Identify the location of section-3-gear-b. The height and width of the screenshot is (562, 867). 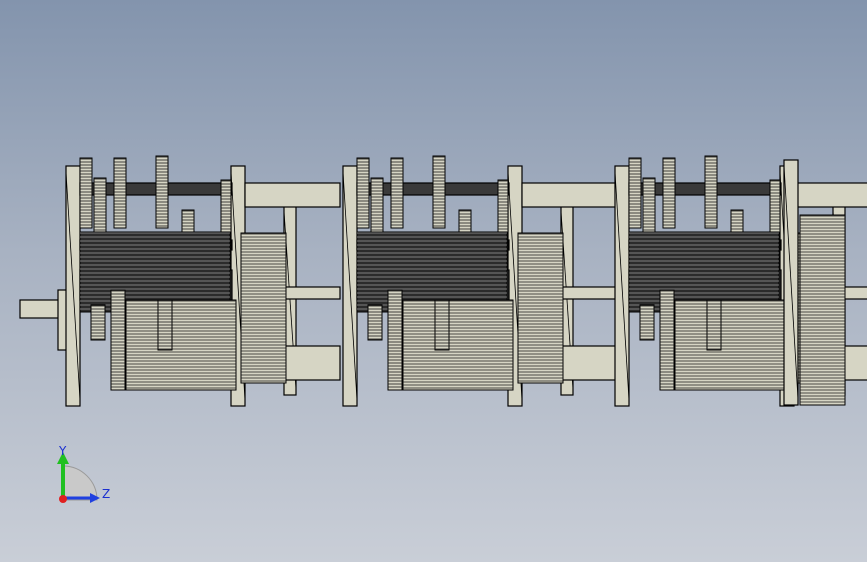
(649, 208).